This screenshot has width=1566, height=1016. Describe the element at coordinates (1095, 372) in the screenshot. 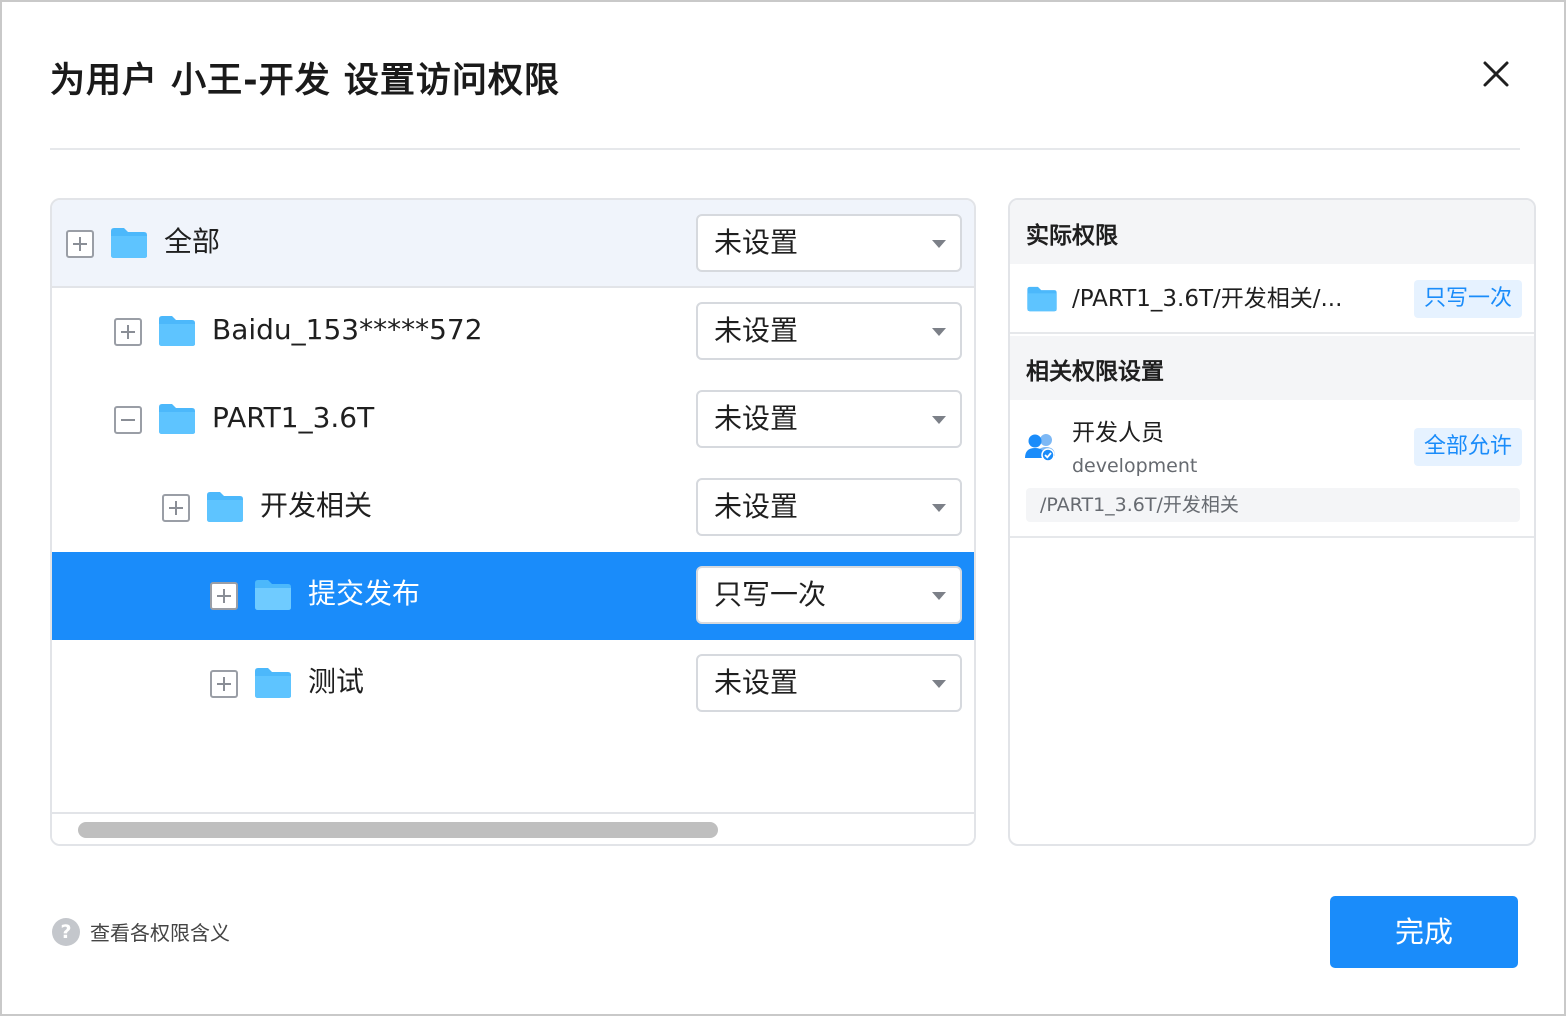

I see `section-title: 相关权限设置` at that location.